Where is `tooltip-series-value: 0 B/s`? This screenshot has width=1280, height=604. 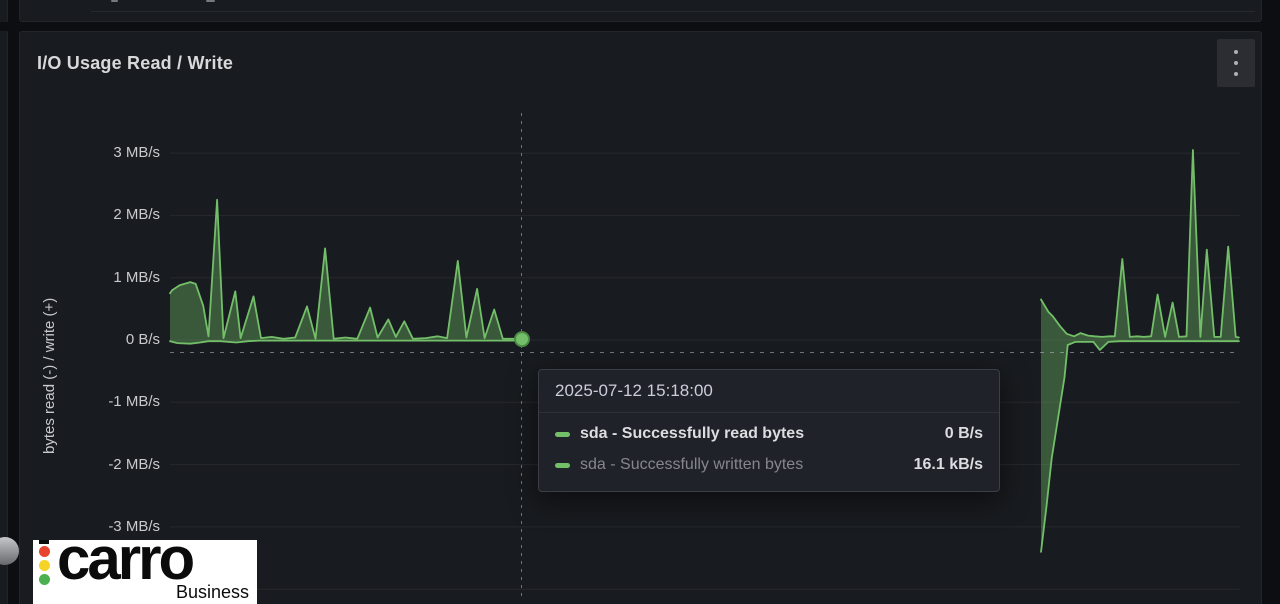
tooltip-series-value: 0 B/s is located at coordinates (963, 433).